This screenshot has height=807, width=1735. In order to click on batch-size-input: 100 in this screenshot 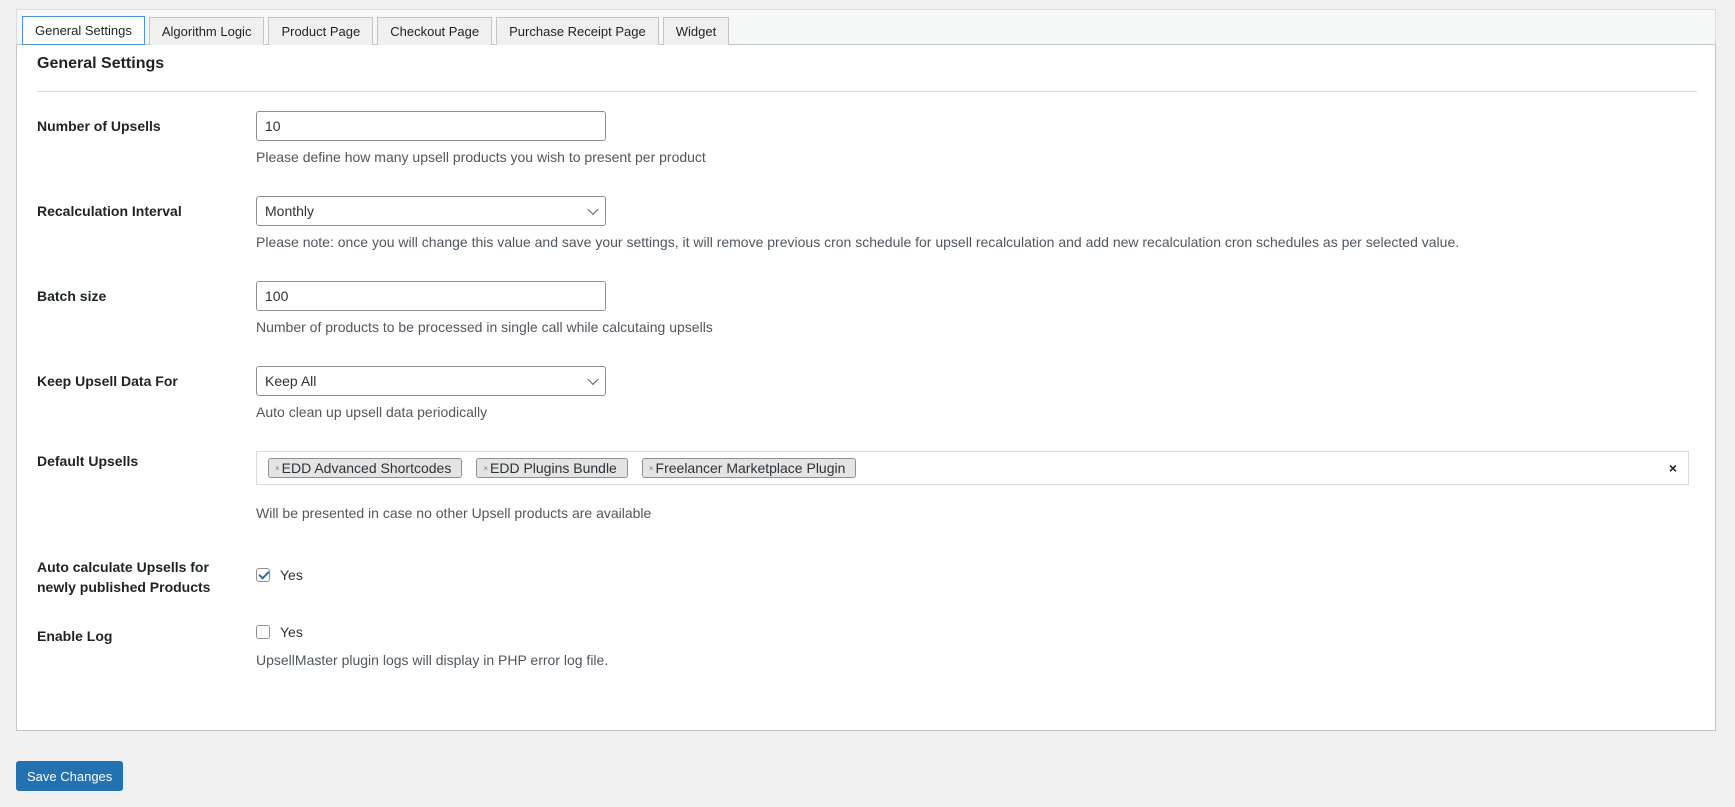, I will do `click(431, 296)`.